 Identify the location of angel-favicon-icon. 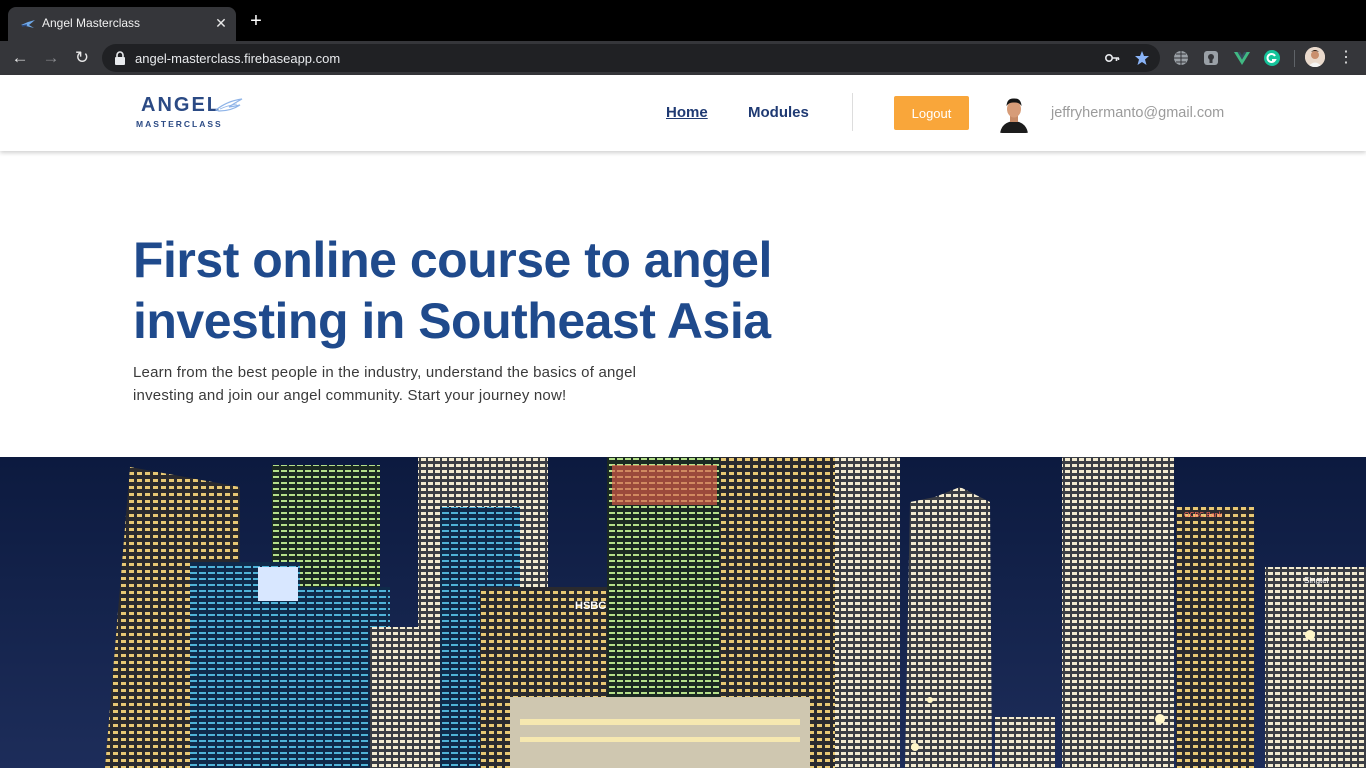
(28, 24).